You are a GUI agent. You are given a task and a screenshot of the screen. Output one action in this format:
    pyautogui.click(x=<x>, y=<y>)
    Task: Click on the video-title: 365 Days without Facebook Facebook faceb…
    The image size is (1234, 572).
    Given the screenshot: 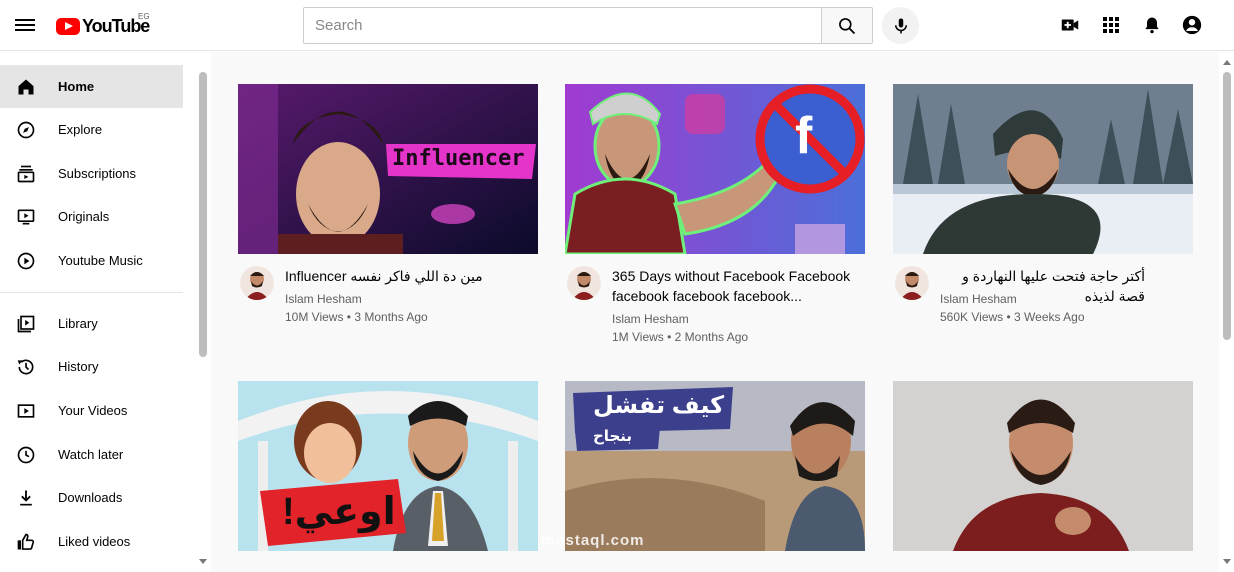 What is the action you would take?
    pyautogui.click(x=737, y=286)
    